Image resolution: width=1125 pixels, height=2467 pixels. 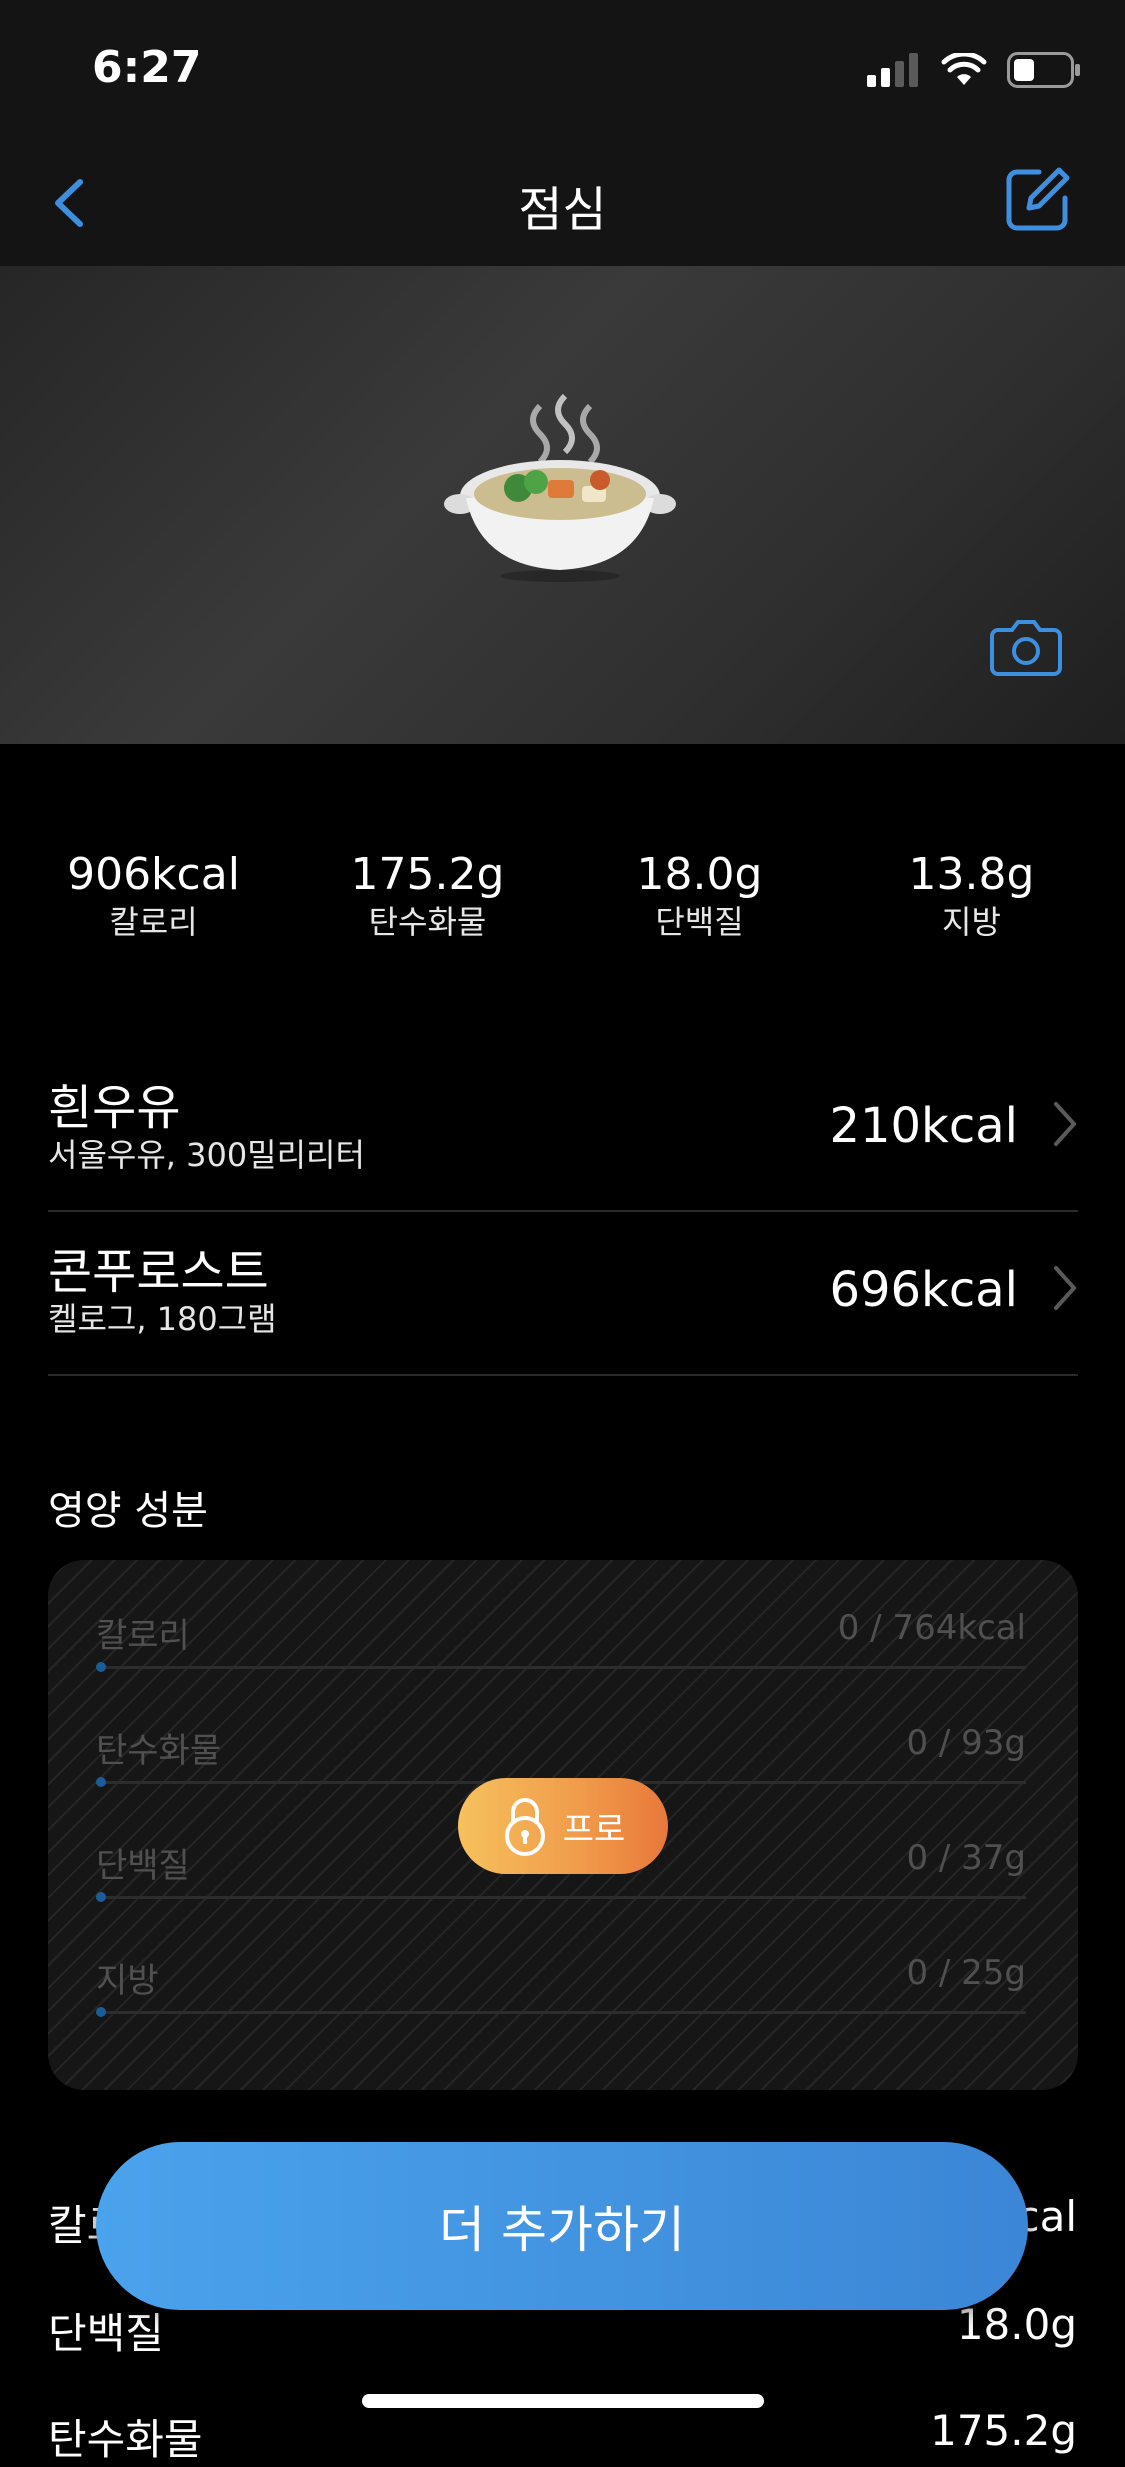 What do you see at coordinates (563, 1130) in the screenshot?
I see `food-item: 흰우유 서울우유, 300밀리리터 210kcal` at bounding box center [563, 1130].